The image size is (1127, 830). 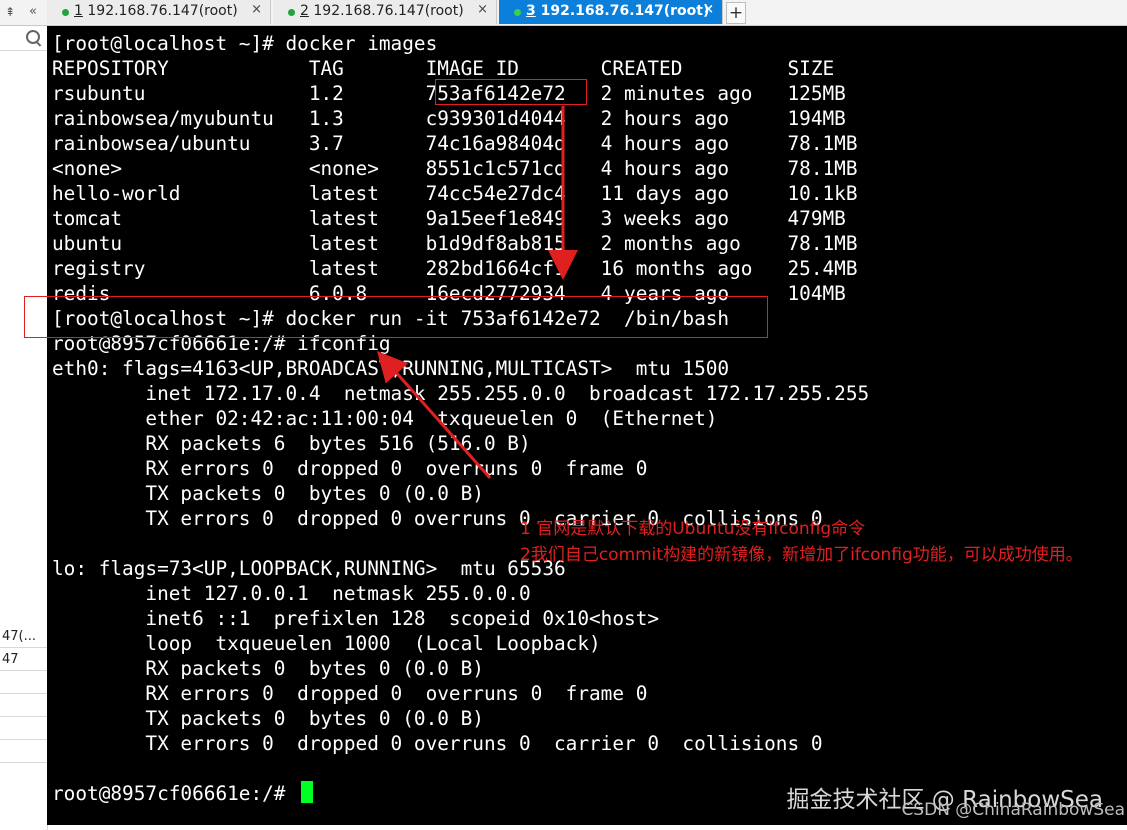 I want to click on annotation-note-2: 2我们自己commit构建的新镜像，新增加了ifconfig功能，可以成功使用。, so click(x=801, y=555).